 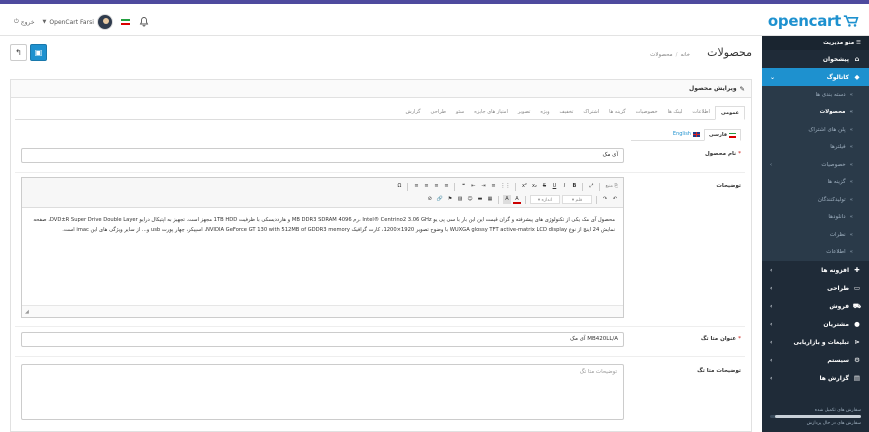 I want to click on opencart-logo: opencart, so click(x=813, y=21).